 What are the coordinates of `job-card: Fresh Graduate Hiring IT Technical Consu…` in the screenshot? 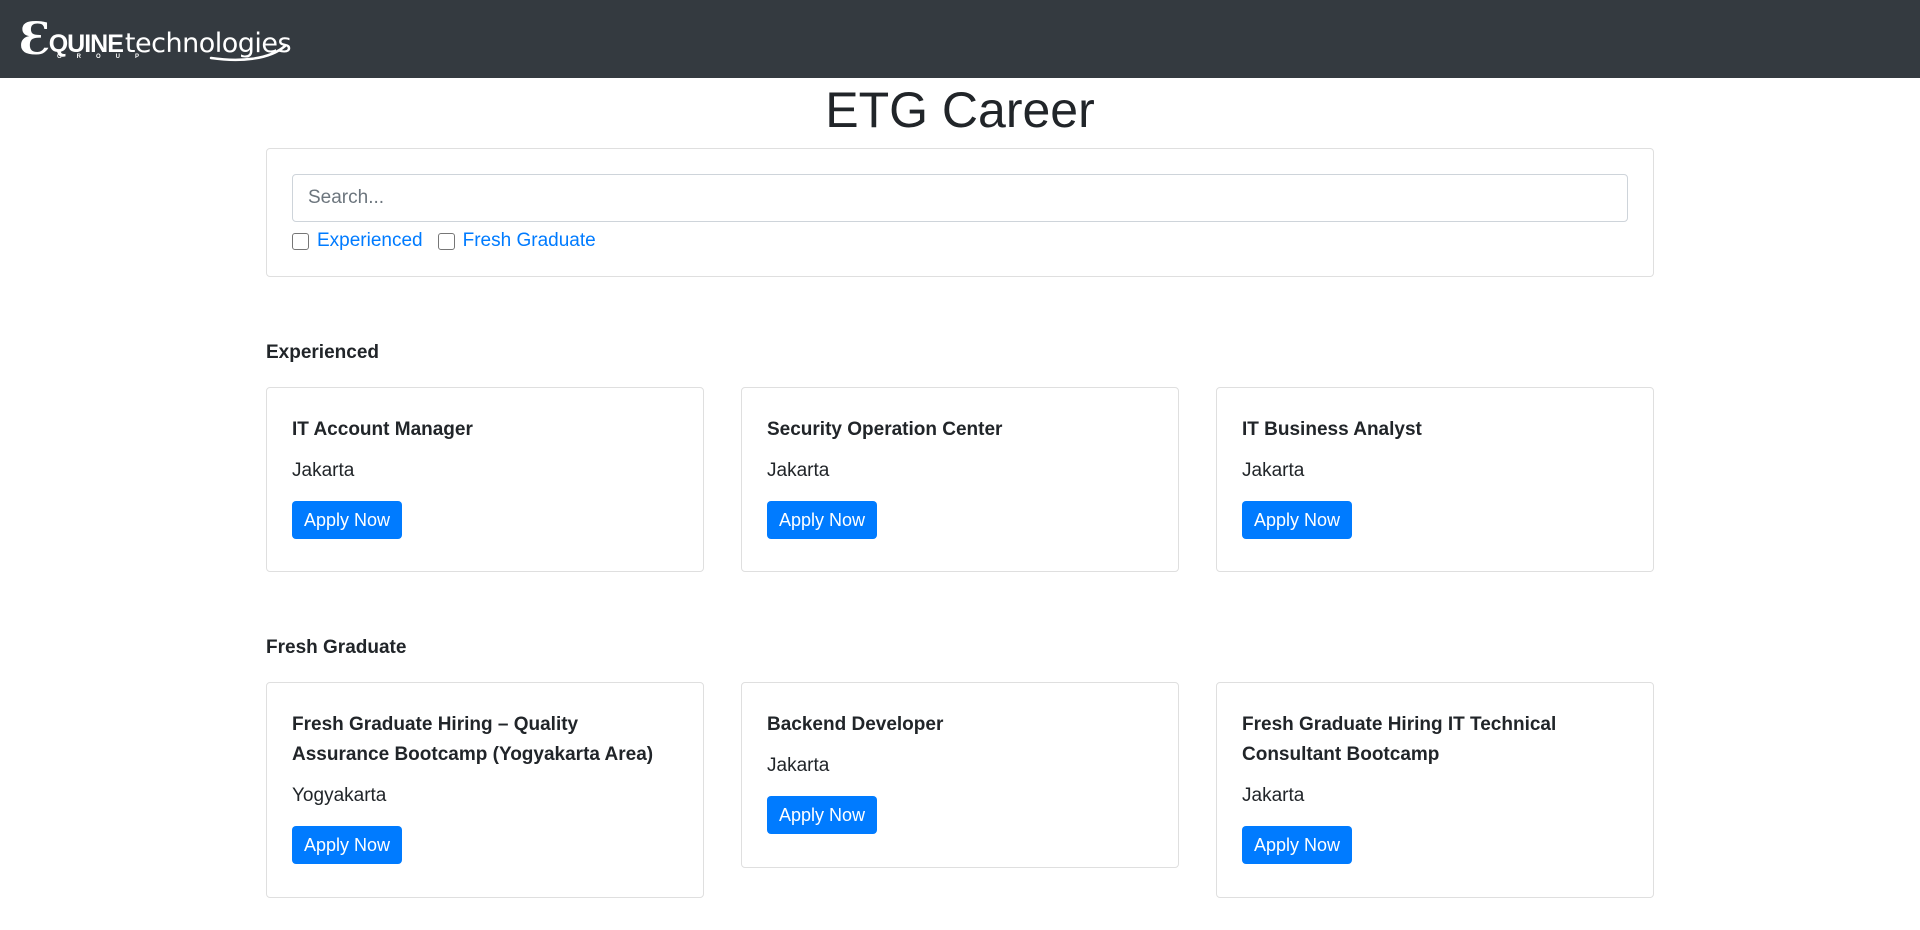 It's located at (1435, 790).